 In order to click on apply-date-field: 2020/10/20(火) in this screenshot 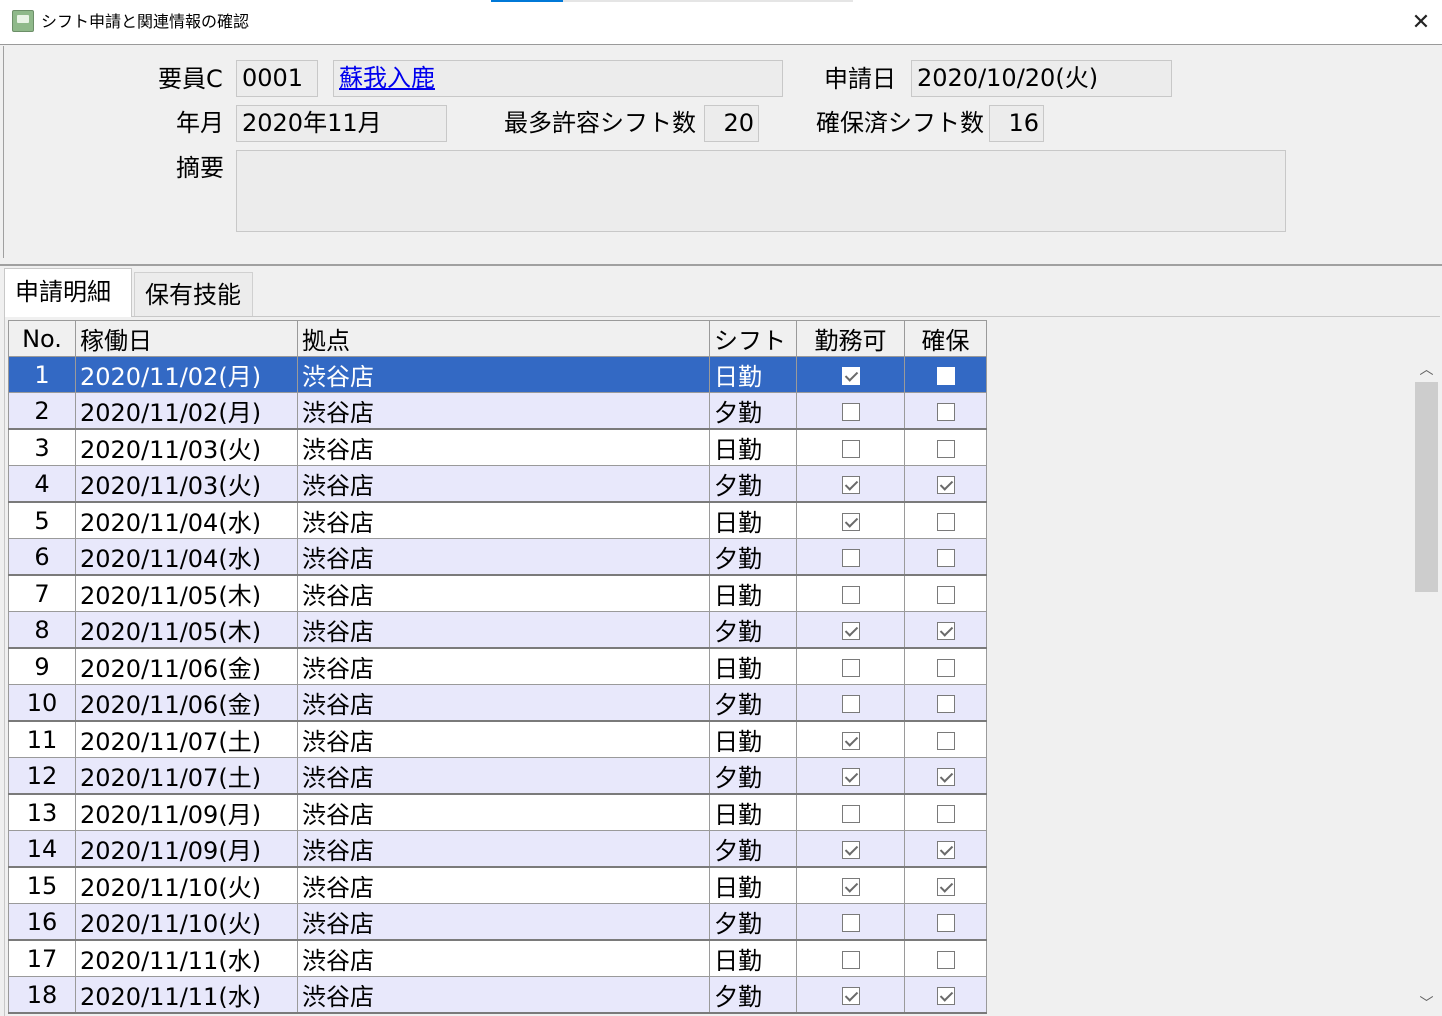, I will do `click(1041, 78)`.